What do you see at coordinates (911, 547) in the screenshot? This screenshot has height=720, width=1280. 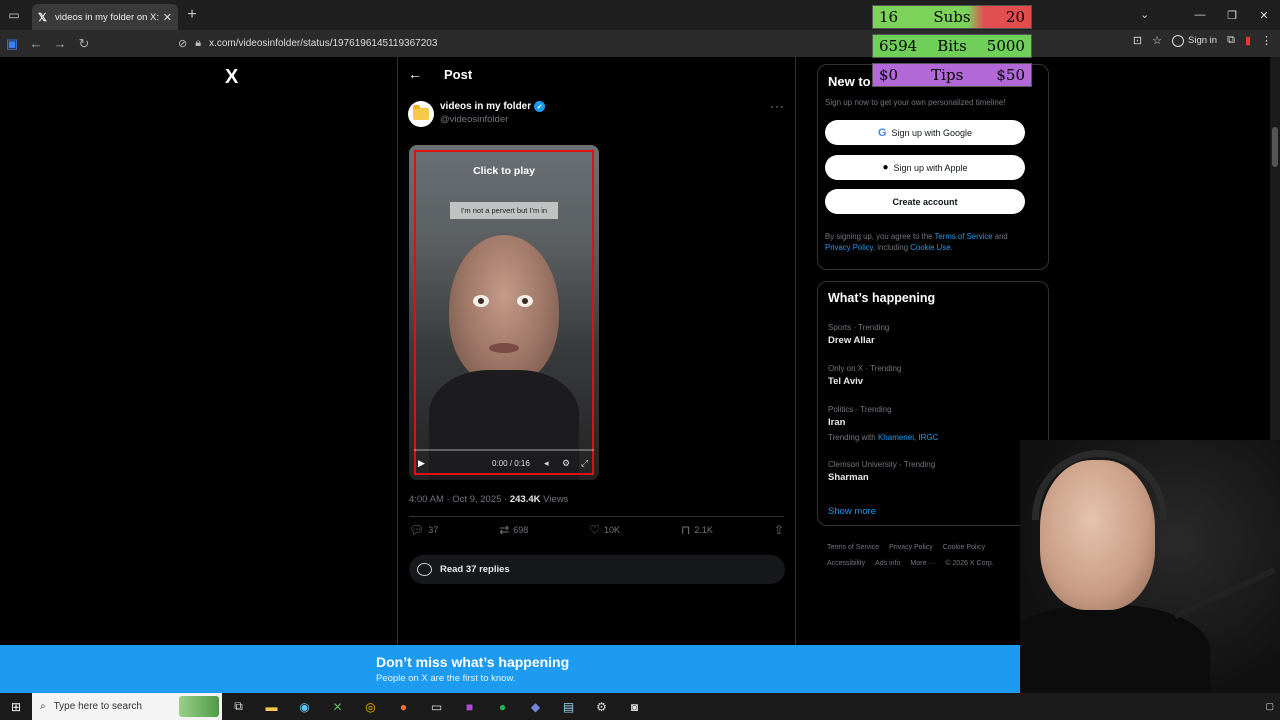 I see `footer-link: Privacy Policy` at bounding box center [911, 547].